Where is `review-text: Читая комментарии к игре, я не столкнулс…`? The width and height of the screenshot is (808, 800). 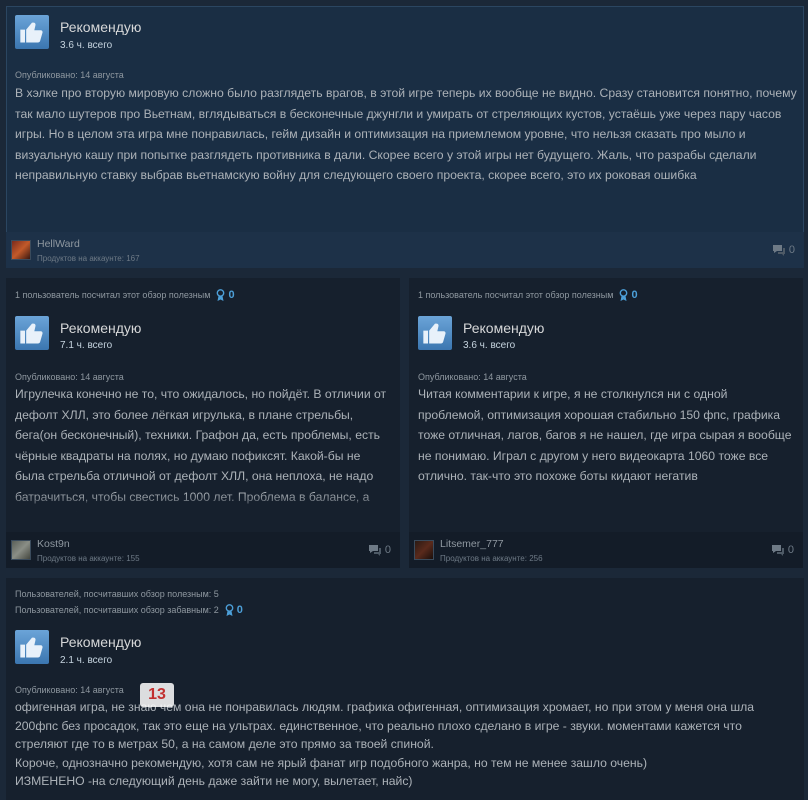 review-text: Читая комментарии к игре, я не столкнулс… is located at coordinates (605, 435).